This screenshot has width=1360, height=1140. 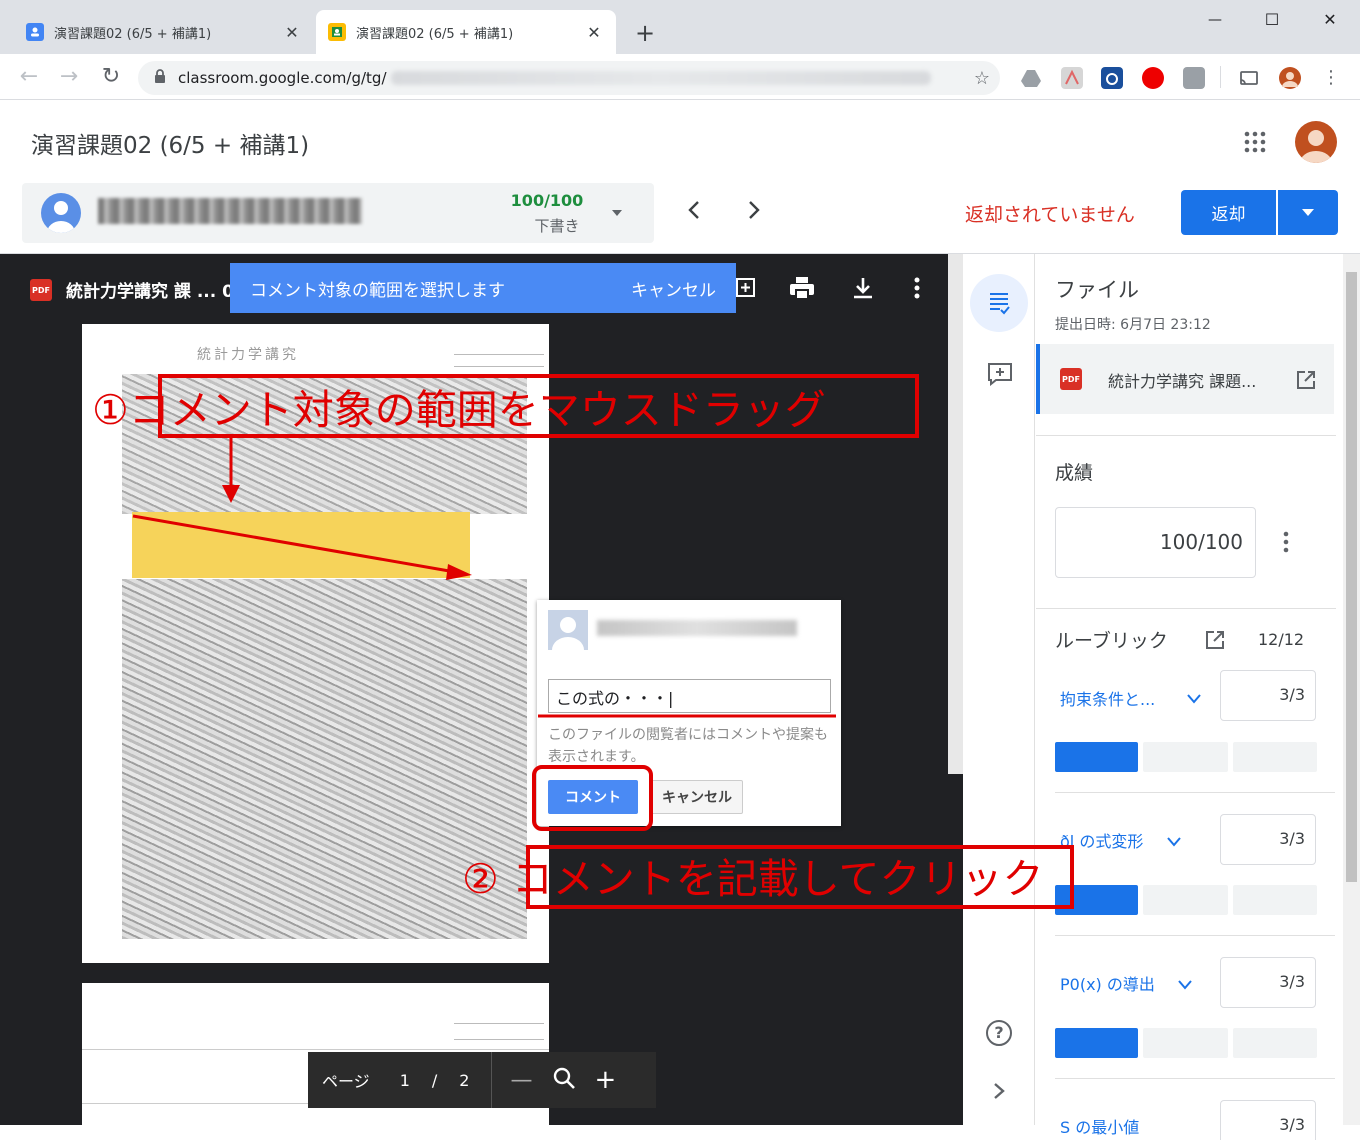 I want to click on student-score: 100/100, so click(x=547, y=200).